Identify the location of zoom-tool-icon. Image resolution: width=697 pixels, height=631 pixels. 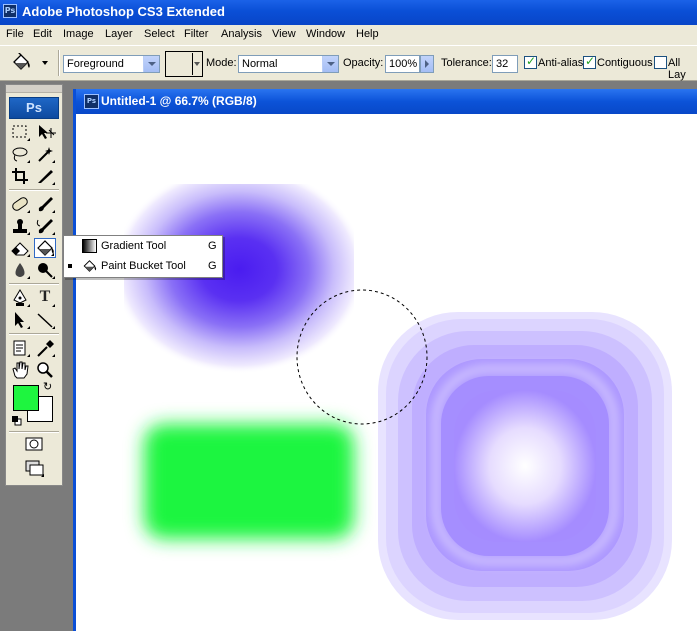
(45, 370).